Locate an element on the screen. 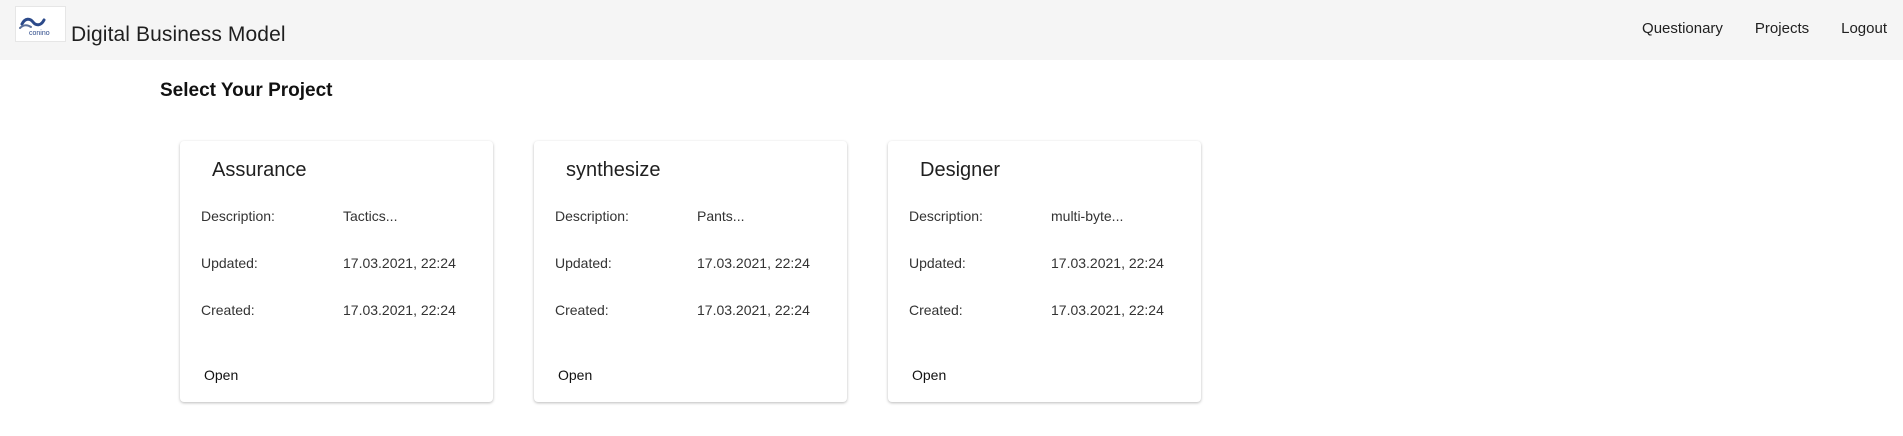 Image resolution: width=1903 pixels, height=436 pixels. project-name: Designer is located at coordinates (960, 170).